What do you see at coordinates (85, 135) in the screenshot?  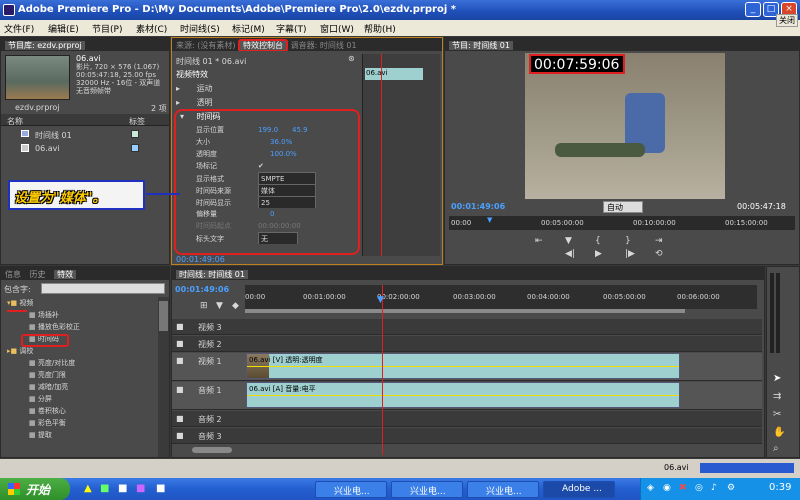 I see `project-item-sequence: 时间线 01` at bounding box center [85, 135].